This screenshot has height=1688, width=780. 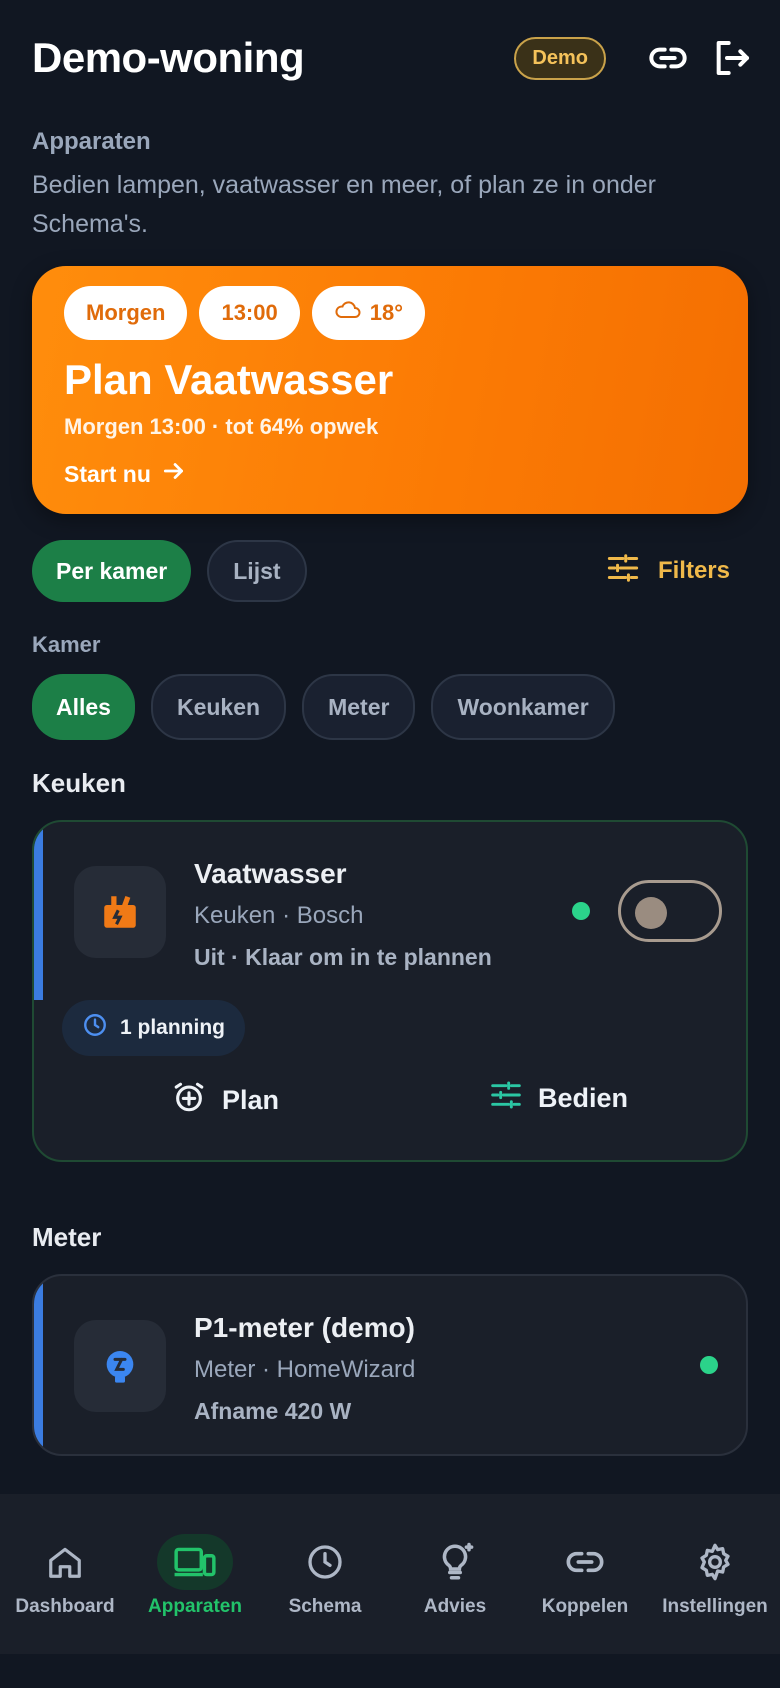 What do you see at coordinates (693, 570) in the screenshot?
I see `filters-label: Filters` at bounding box center [693, 570].